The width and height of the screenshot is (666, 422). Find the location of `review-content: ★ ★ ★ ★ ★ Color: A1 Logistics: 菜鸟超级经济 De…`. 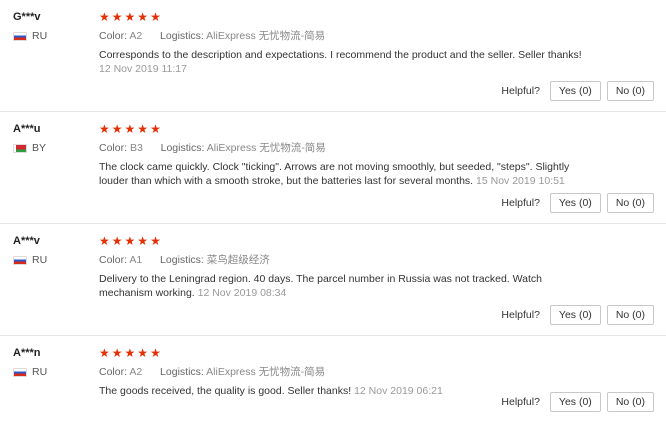

review-content: ★ ★ ★ ★ ★ Color: A1 Logistics: 菜鸟超级经济 De… is located at coordinates (373, 267).